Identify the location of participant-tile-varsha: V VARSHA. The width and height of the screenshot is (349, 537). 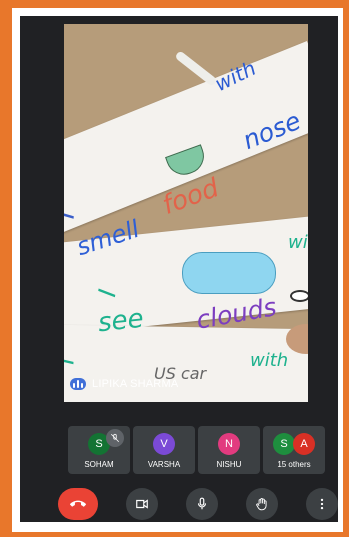
(164, 450).